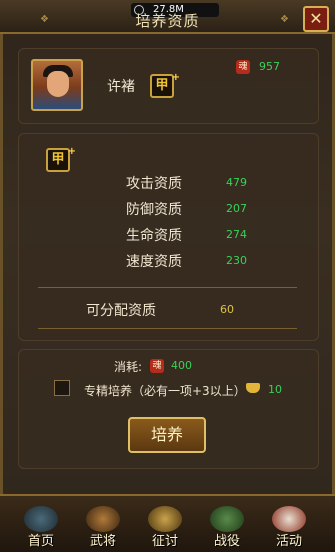 This screenshot has width=335, height=552. I want to click on stat-hp-value: 274, so click(236, 234).